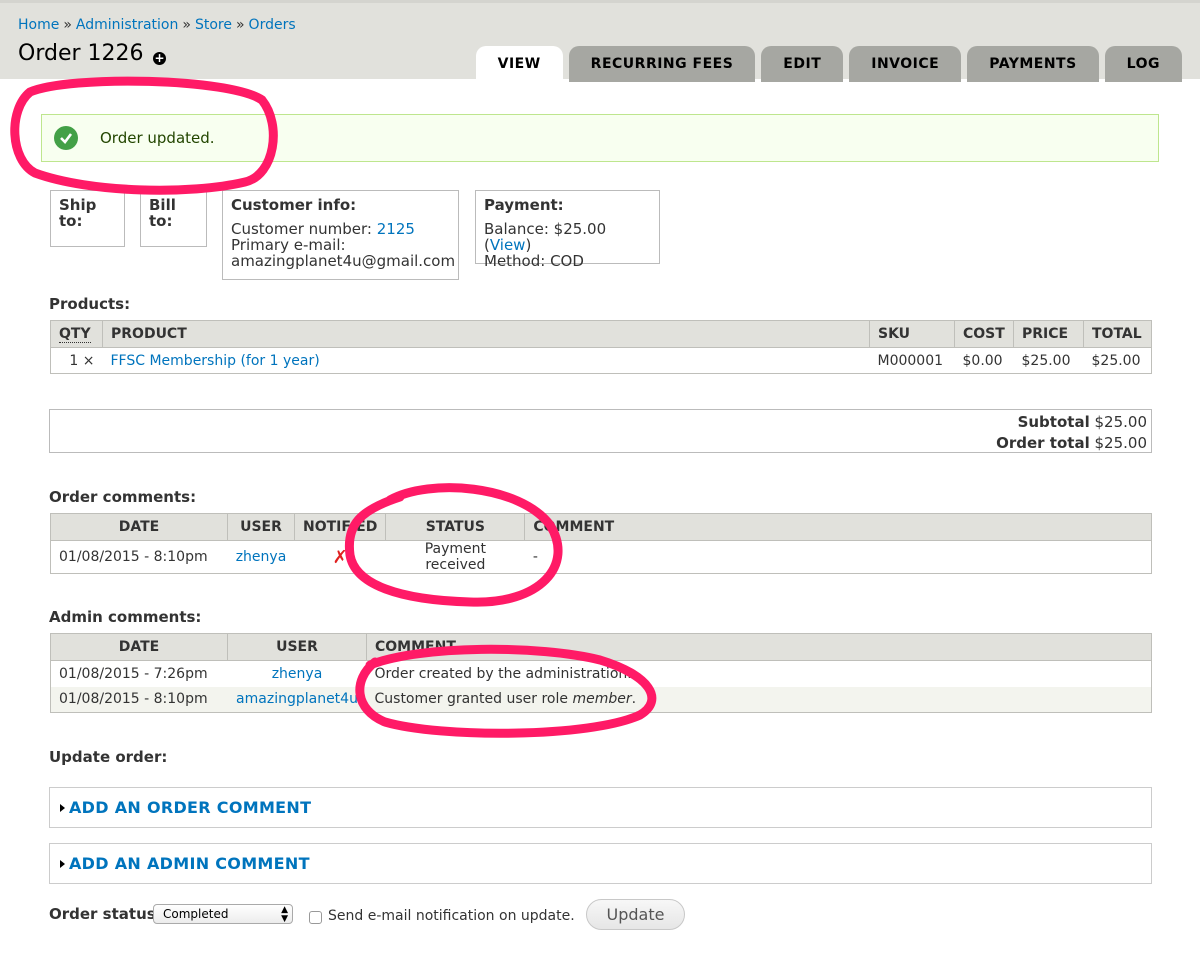 The width and height of the screenshot is (1200, 972). I want to click on table-header-row: DATE USER NOTIFIED STATUS COMMENT, so click(601, 527).